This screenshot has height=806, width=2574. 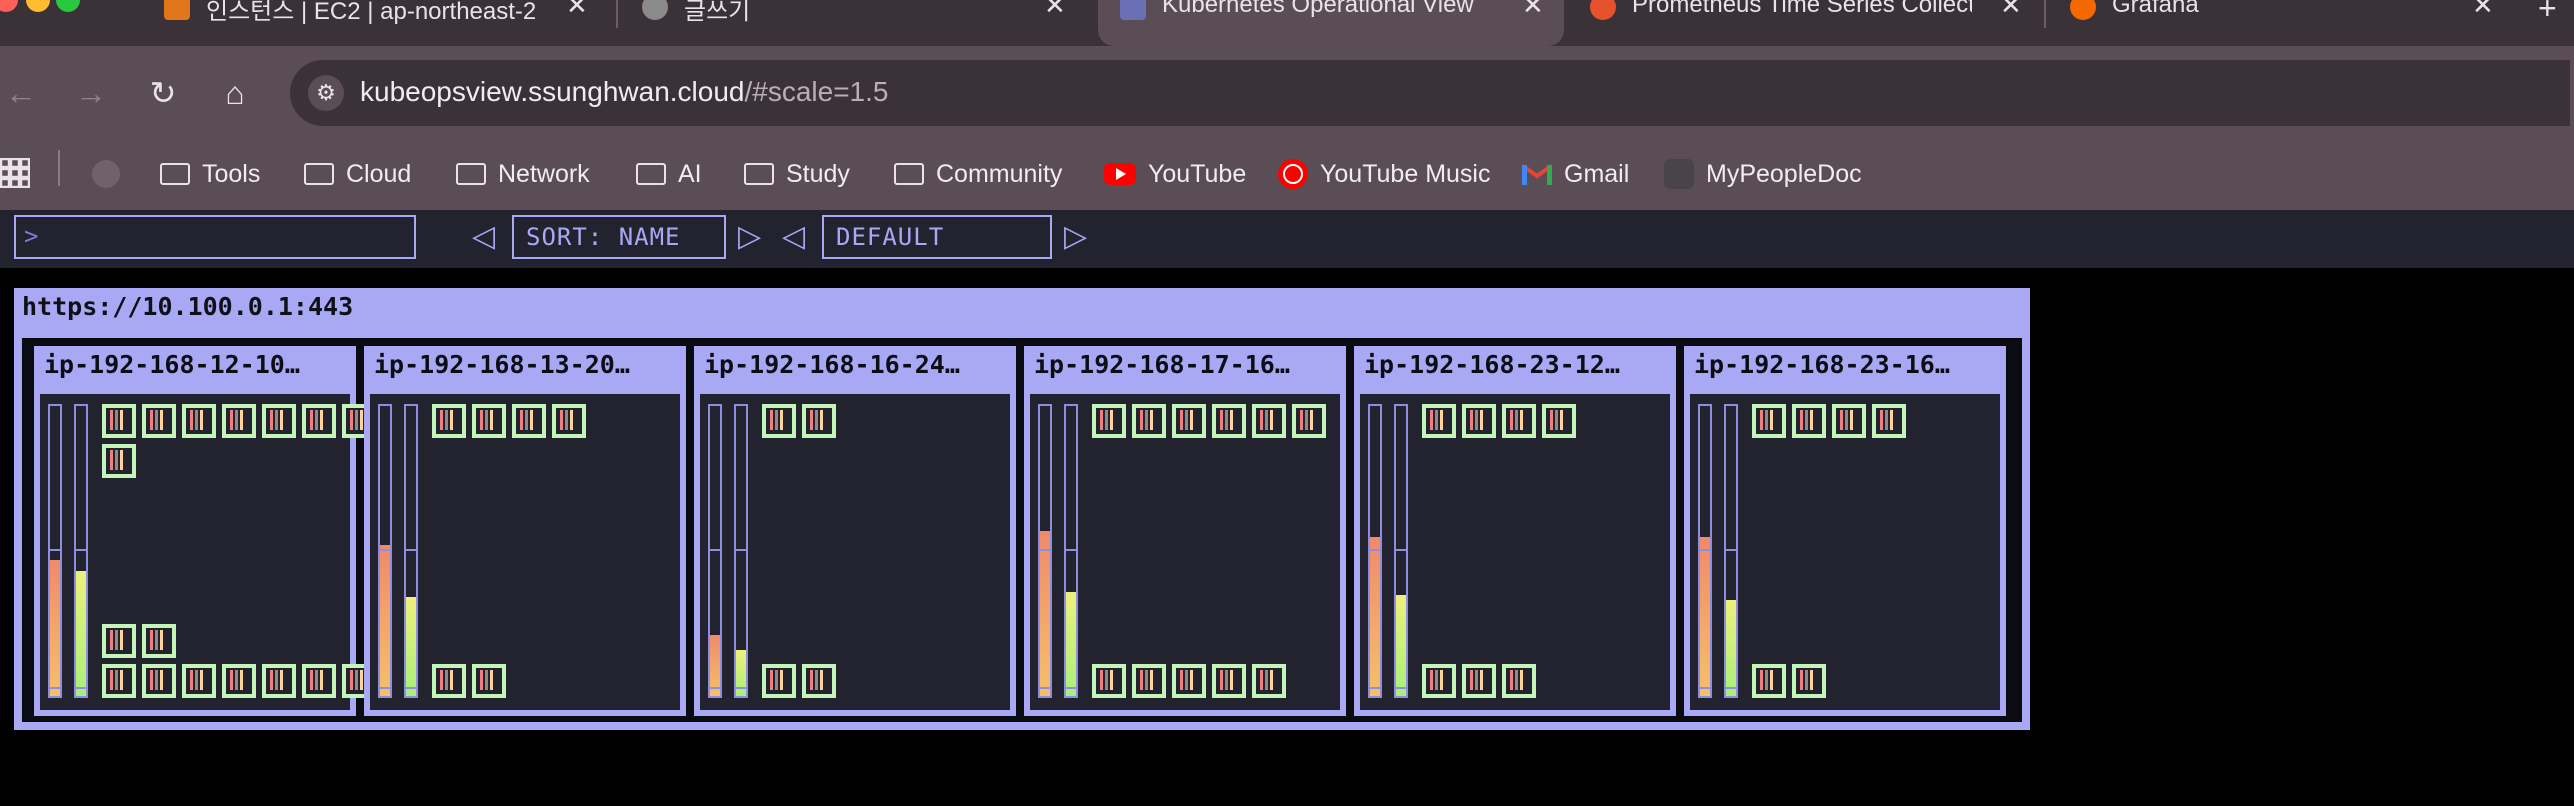 I want to click on theme-next-button: ▷, so click(x=1075, y=237).